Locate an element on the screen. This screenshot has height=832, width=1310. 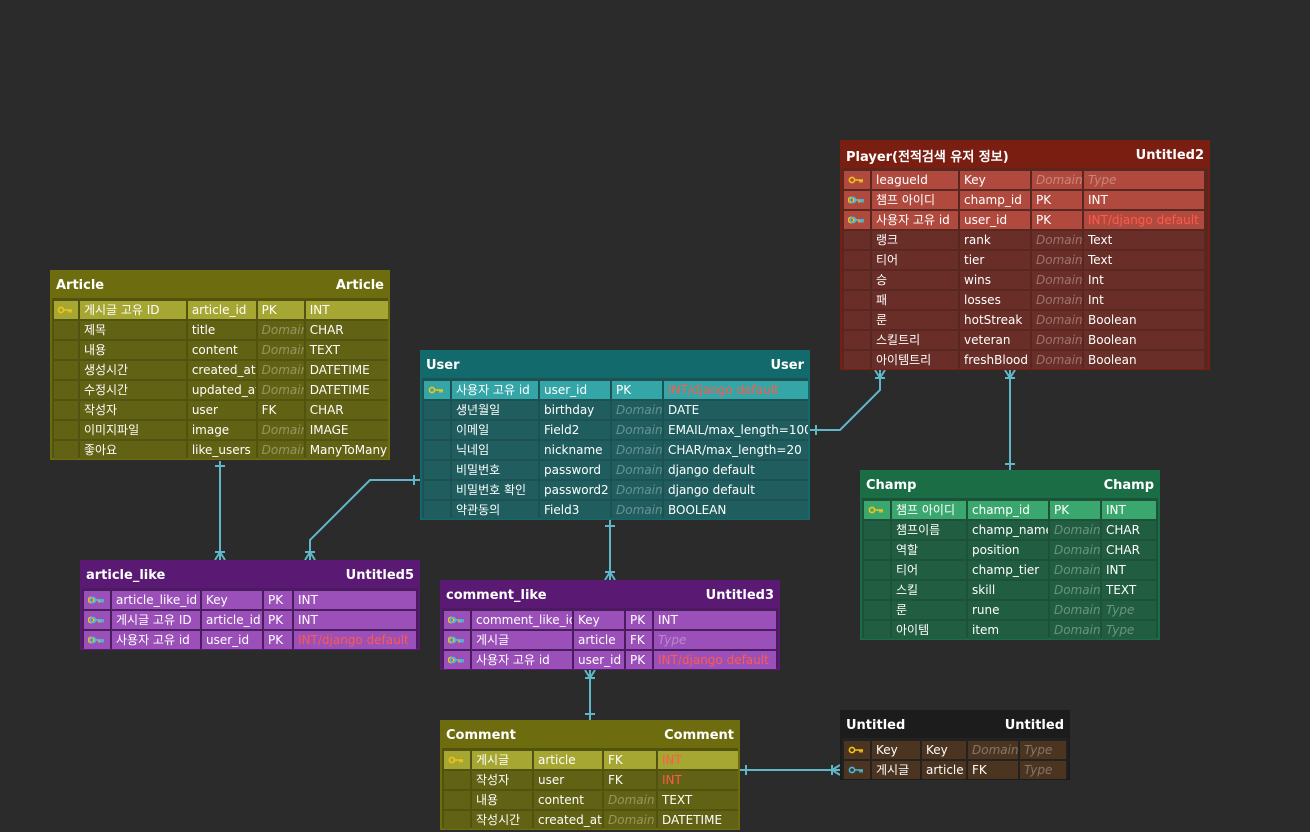
table-row: 패 losses Domain Int is located at coordinates (1025, 300).